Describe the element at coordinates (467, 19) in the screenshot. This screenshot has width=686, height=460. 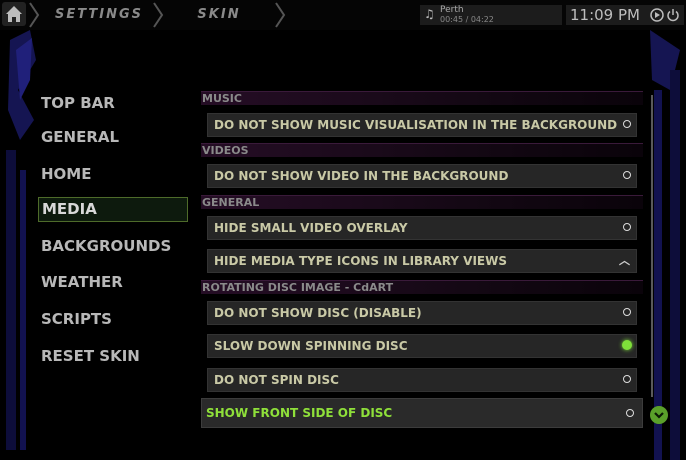
I see `now-playing-time: 00:45 / 04:22` at that location.